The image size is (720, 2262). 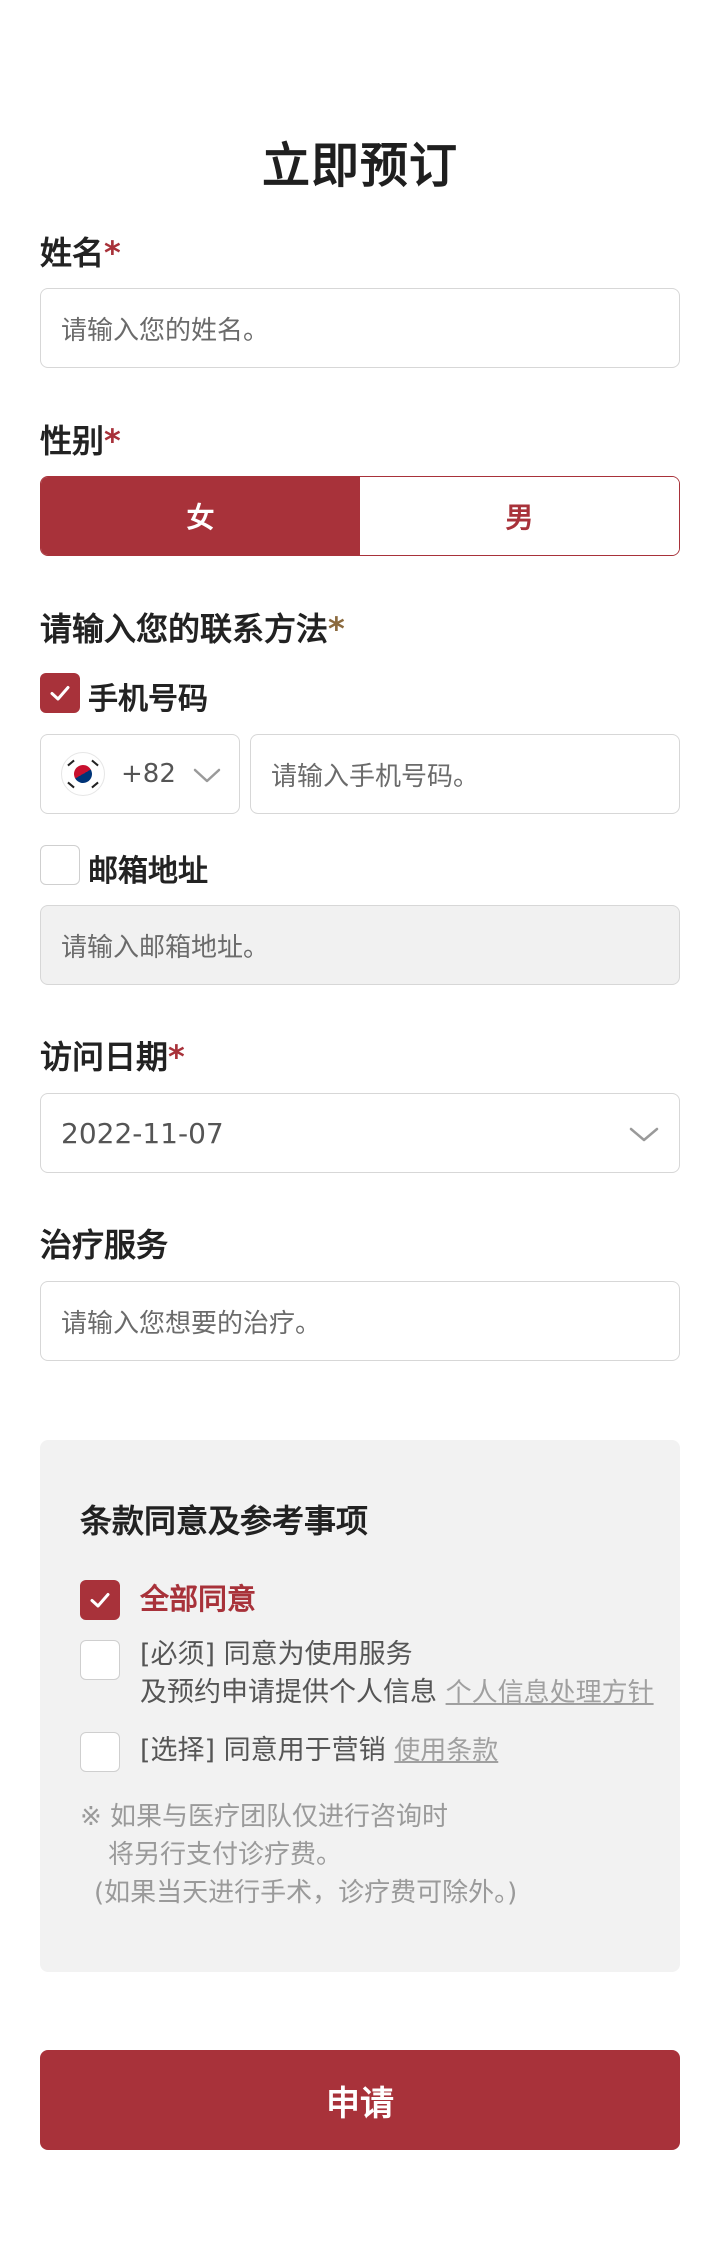 What do you see at coordinates (148, 774) in the screenshot?
I see `country-code-value: +82` at bounding box center [148, 774].